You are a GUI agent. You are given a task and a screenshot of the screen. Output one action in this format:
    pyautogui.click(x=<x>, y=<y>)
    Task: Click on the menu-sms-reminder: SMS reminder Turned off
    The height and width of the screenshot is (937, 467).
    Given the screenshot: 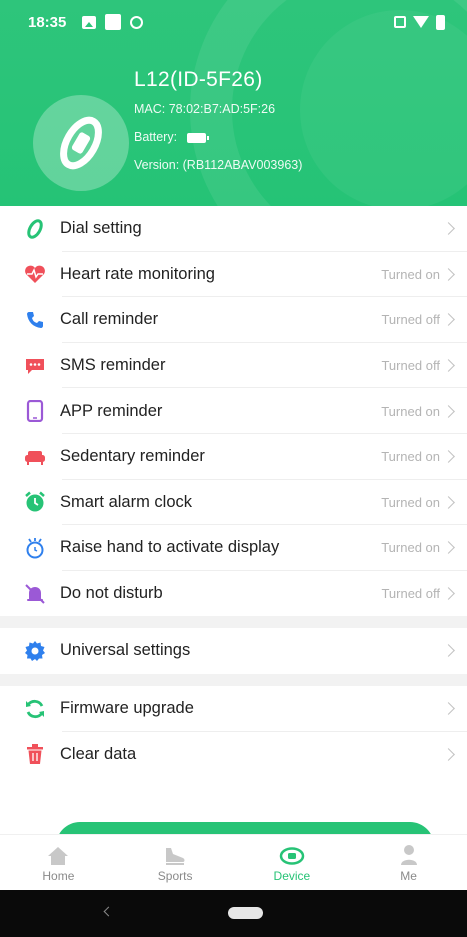 What is the action you would take?
    pyautogui.click(x=233, y=366)
    